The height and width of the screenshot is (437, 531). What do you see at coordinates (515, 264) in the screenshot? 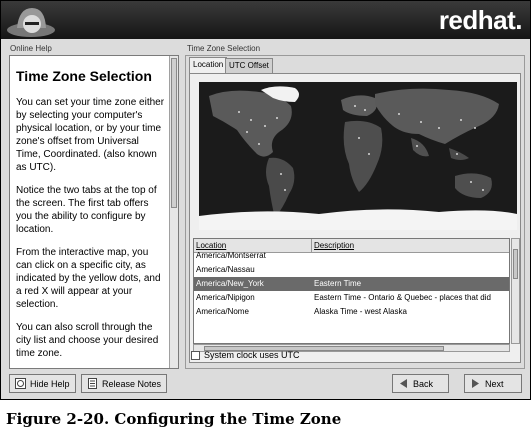
I see `list-vscroll-thumb` at bounding box center [515, 264].